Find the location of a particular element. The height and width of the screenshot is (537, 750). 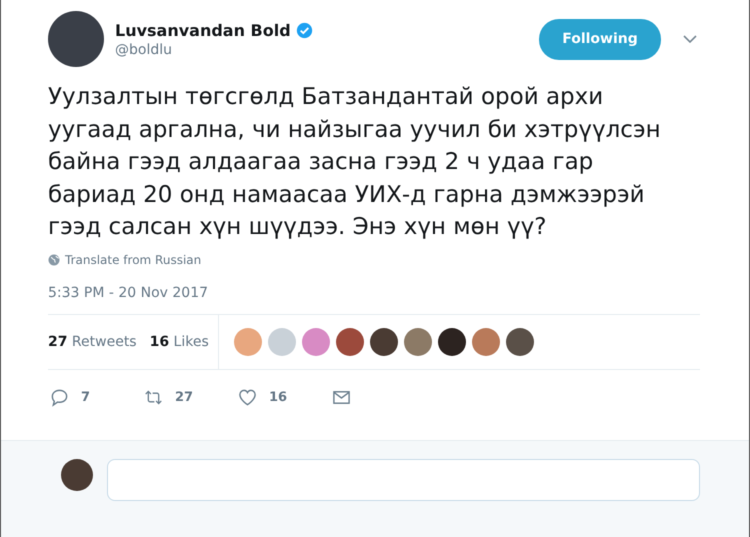

speech-bubble-icon is located at coordinates (59, 397).